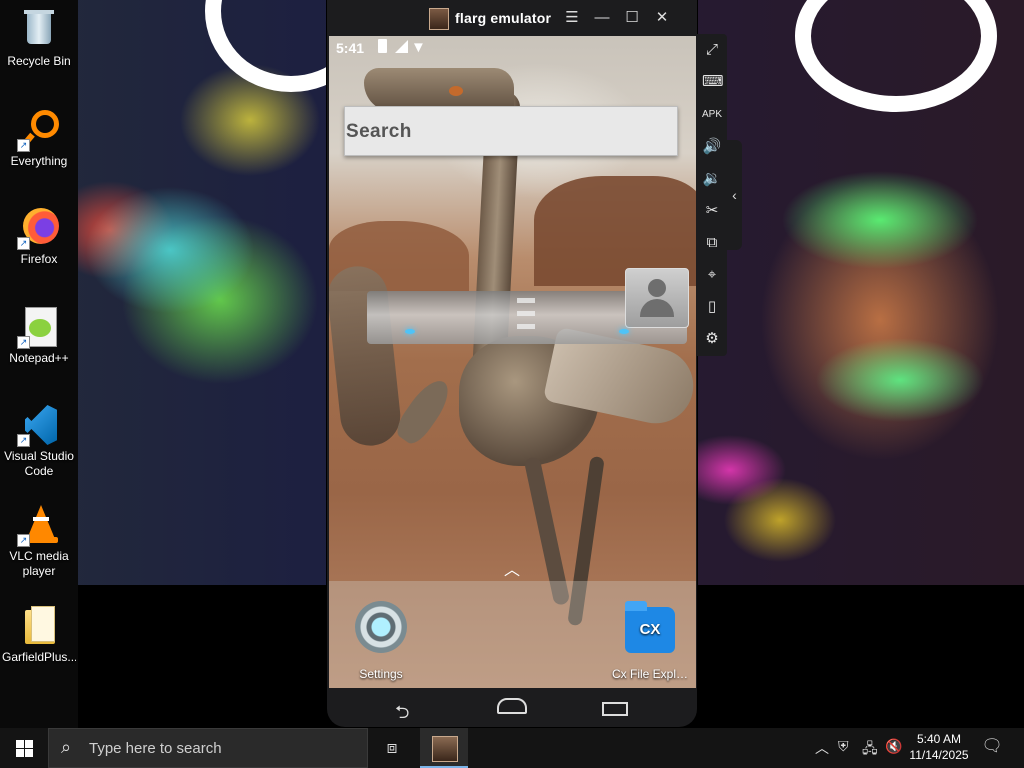 The width and height of the screenshot is (1024, 768). I want to click on desktop-icon-vlc: ↗ VLC media player, so click(39, 541).